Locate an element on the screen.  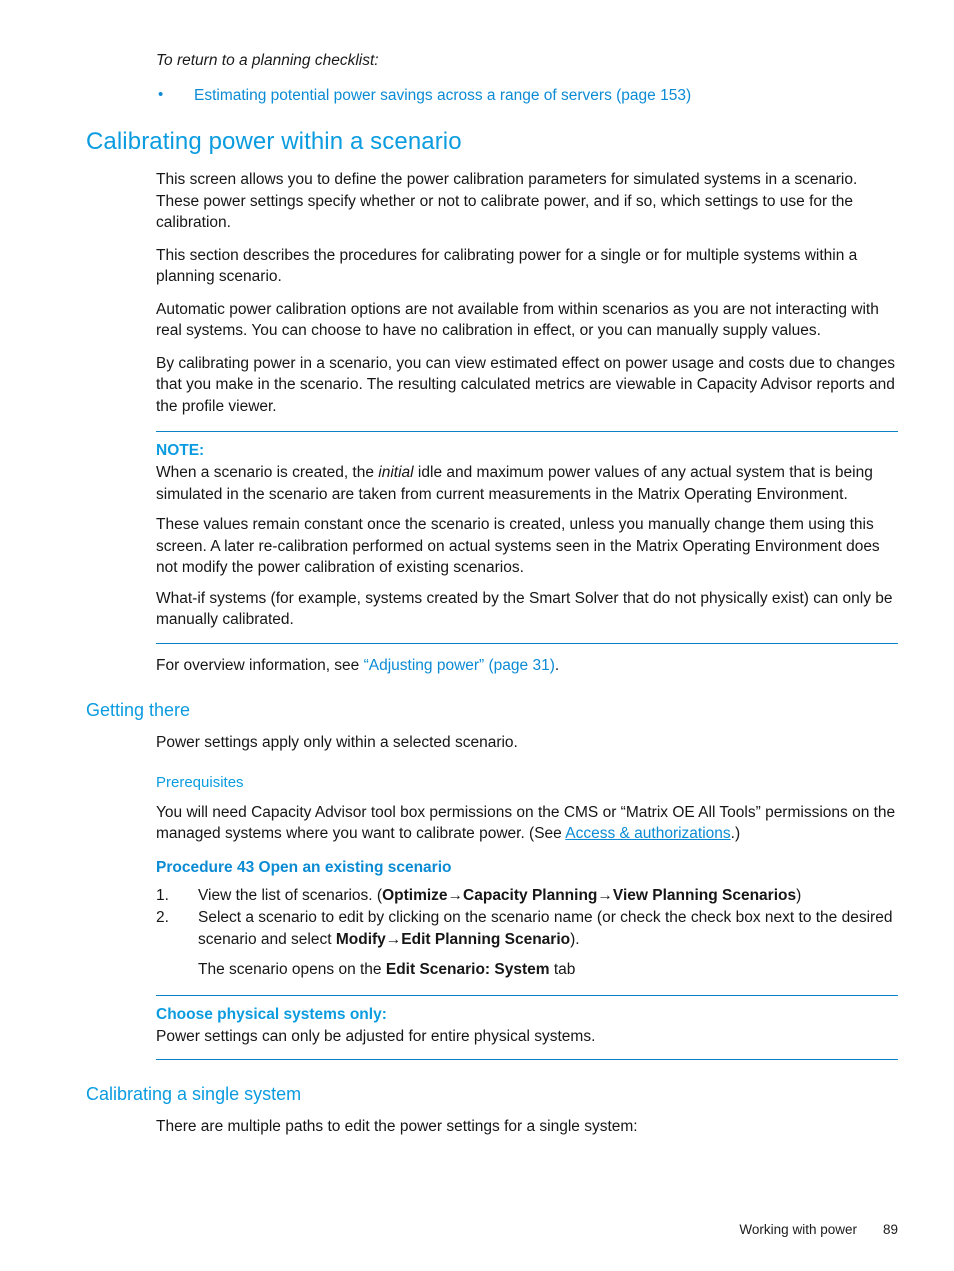
overview-ref-after: . is located at coordinates (557, 665).